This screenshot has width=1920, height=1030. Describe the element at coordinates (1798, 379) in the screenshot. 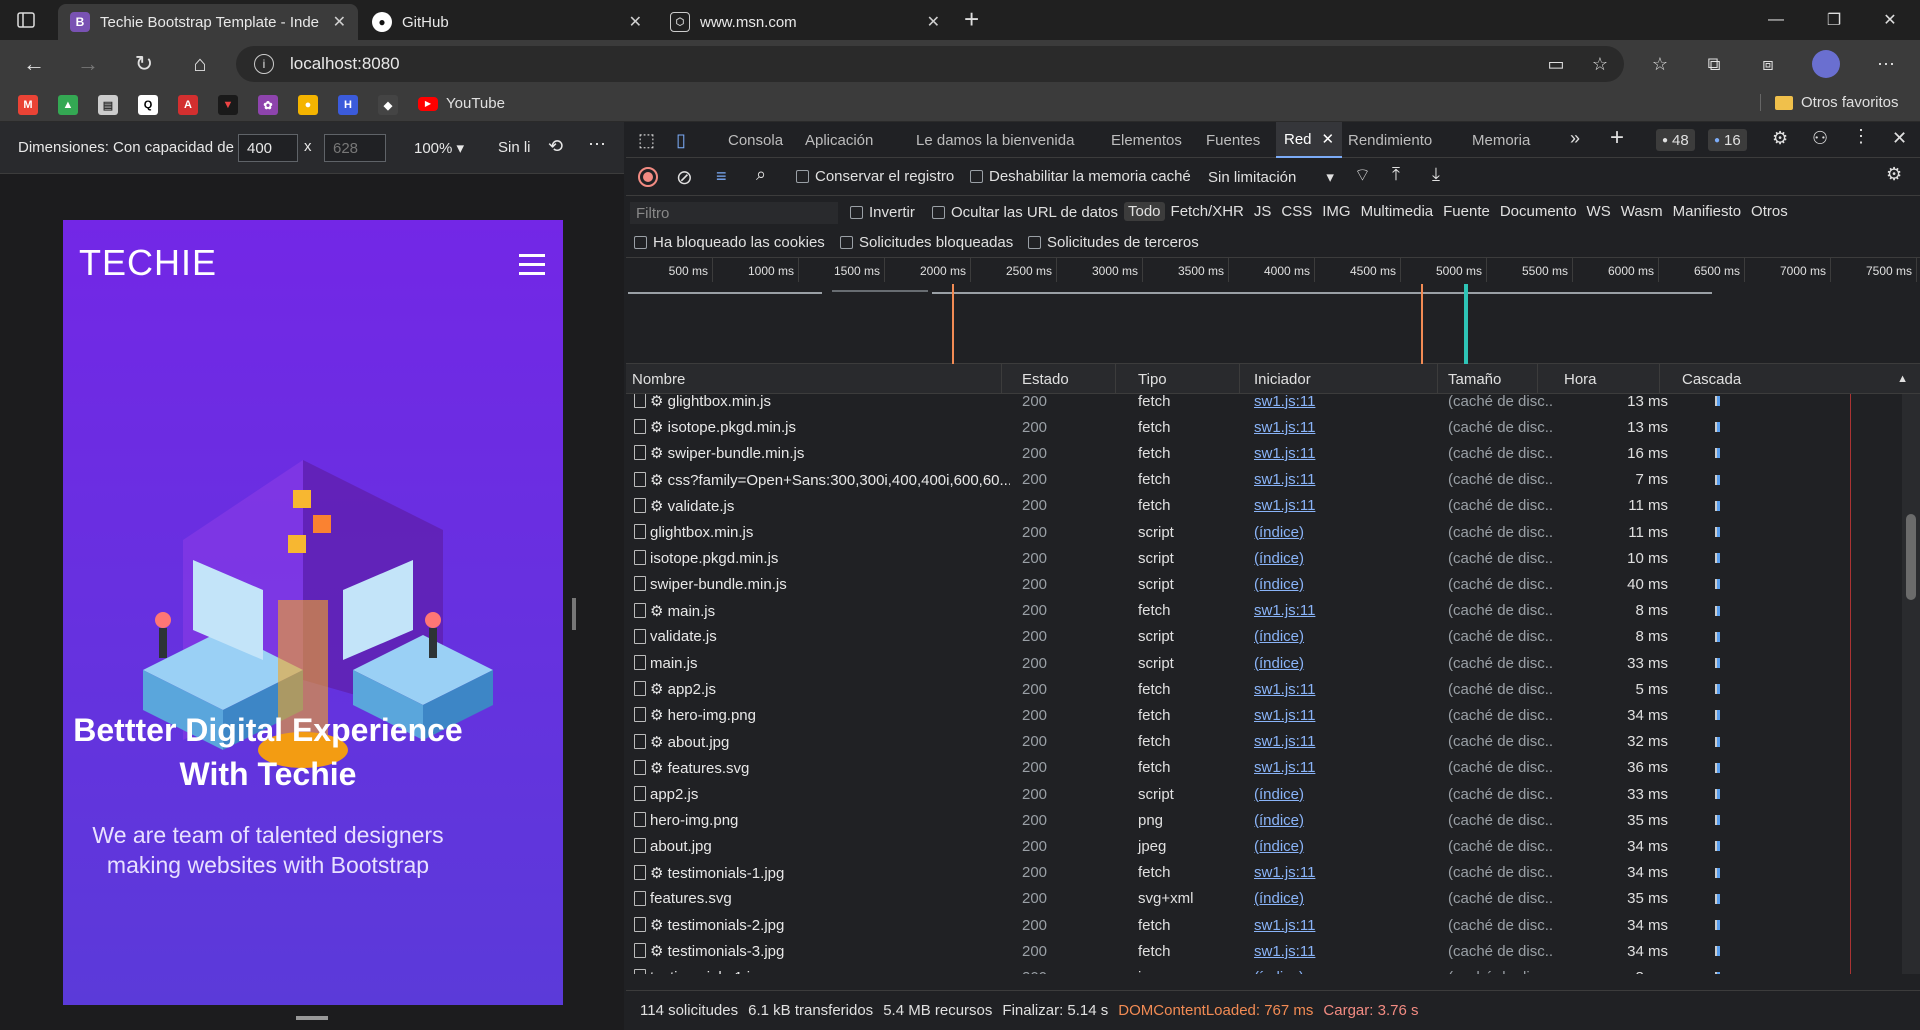

I see `col-cascada: Cascada ▲` at that location.